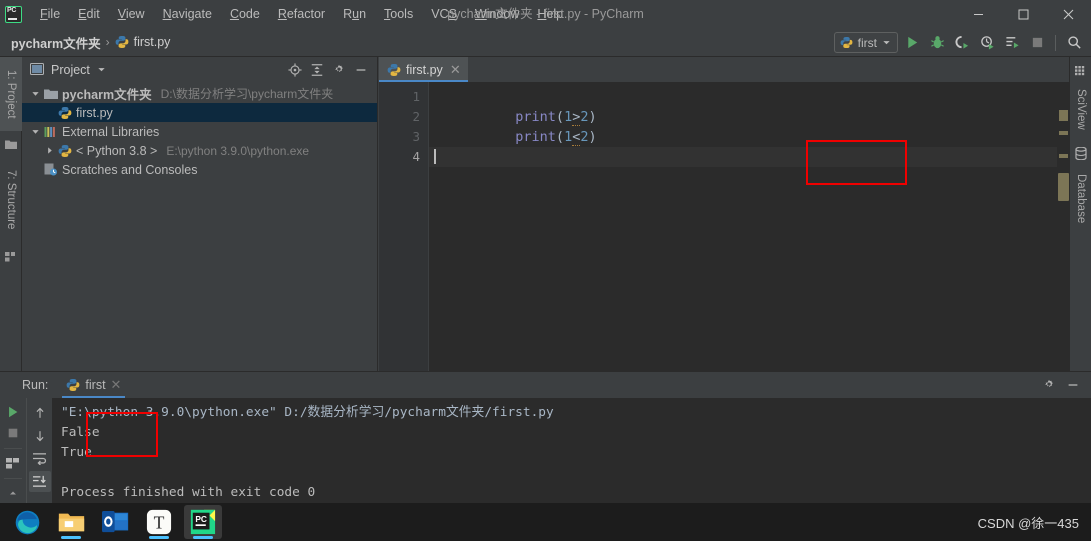  I want to click on console-output-line-1: False, so click(80, 432).